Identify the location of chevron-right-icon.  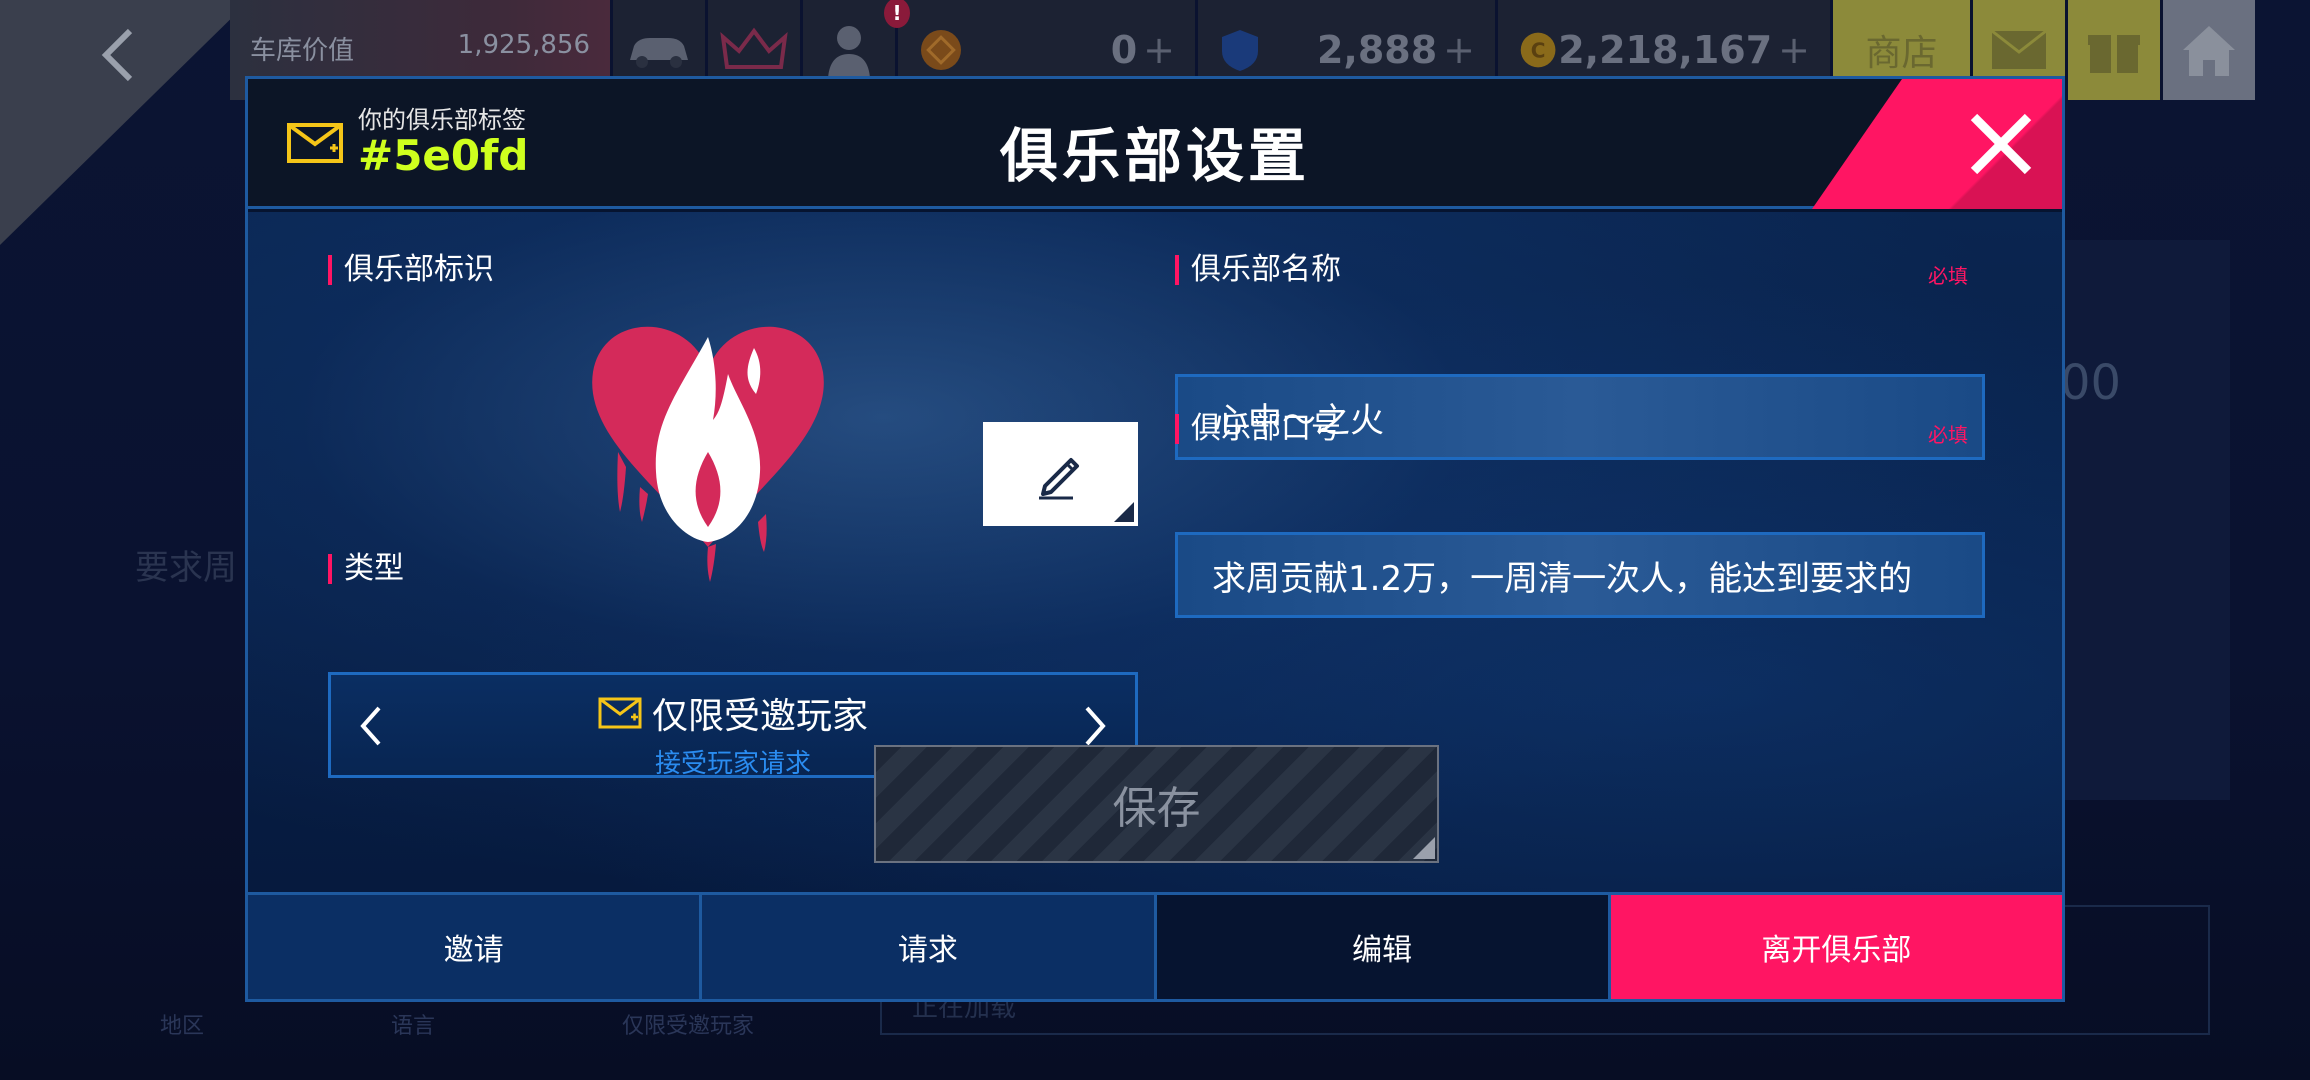
(1095, 726).